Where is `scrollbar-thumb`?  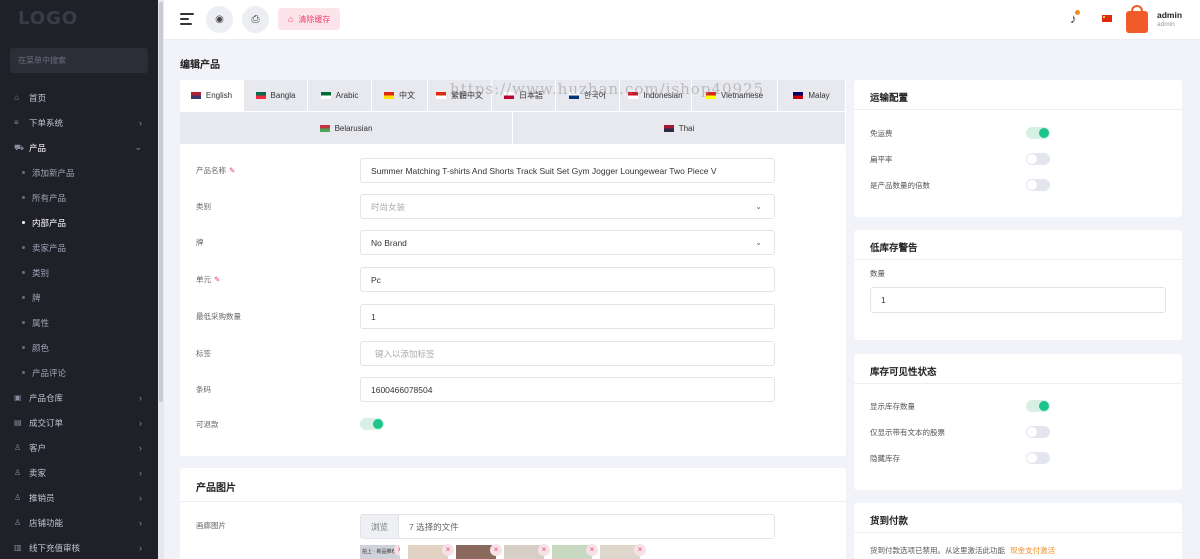
scrollbar-thumb is located at coordinates (161, 202).